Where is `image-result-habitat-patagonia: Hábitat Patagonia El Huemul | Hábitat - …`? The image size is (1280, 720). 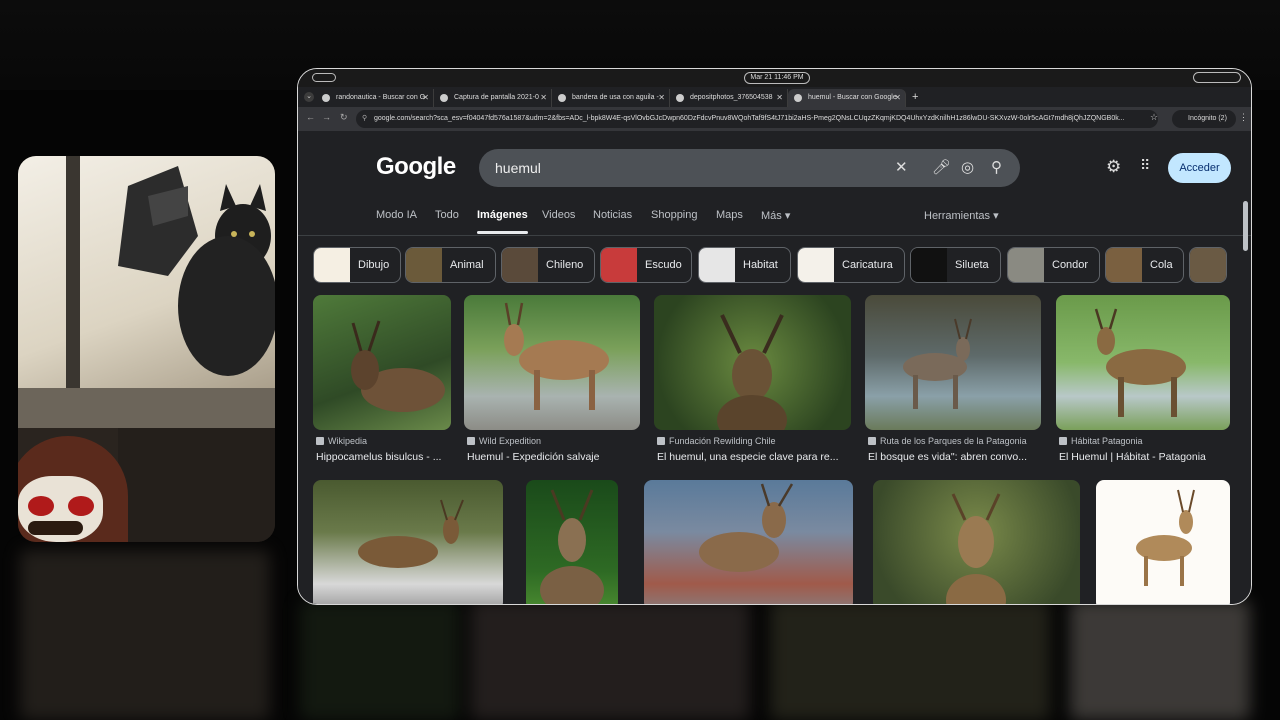 image-result-habitat-patagonia: Hábitat Patagonia El Huemul | Hábitat - … is located at coordinates (1143, 381).